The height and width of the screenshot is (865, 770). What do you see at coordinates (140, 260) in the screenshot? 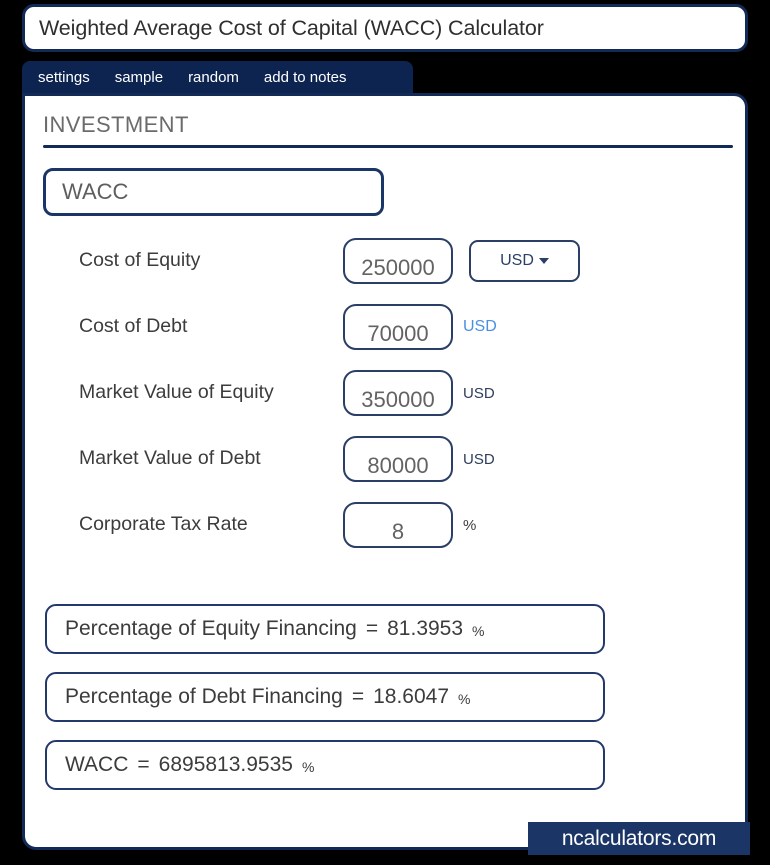
I see `label-cost-of-equity: Cost of Equity` at bounding box center [140, 260].